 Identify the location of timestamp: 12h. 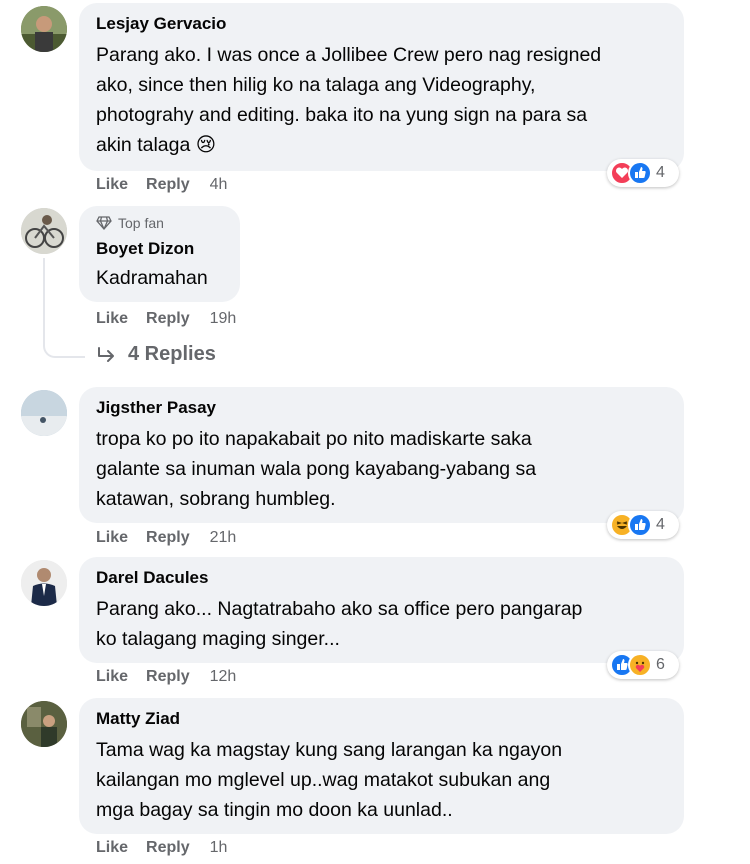
(223, 676).